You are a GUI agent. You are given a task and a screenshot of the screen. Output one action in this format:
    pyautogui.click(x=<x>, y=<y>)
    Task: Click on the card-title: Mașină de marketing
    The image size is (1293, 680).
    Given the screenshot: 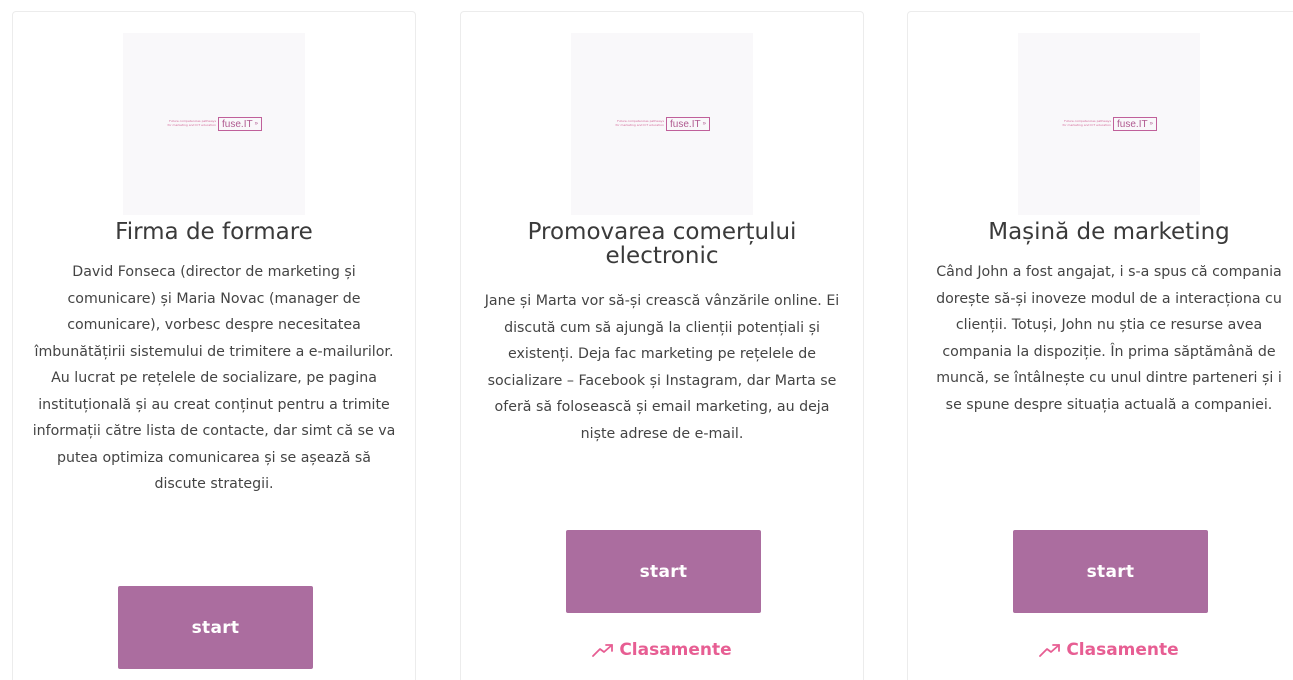 What is the action you would take?
    pyautogui.click(x=1109, y=232)
    